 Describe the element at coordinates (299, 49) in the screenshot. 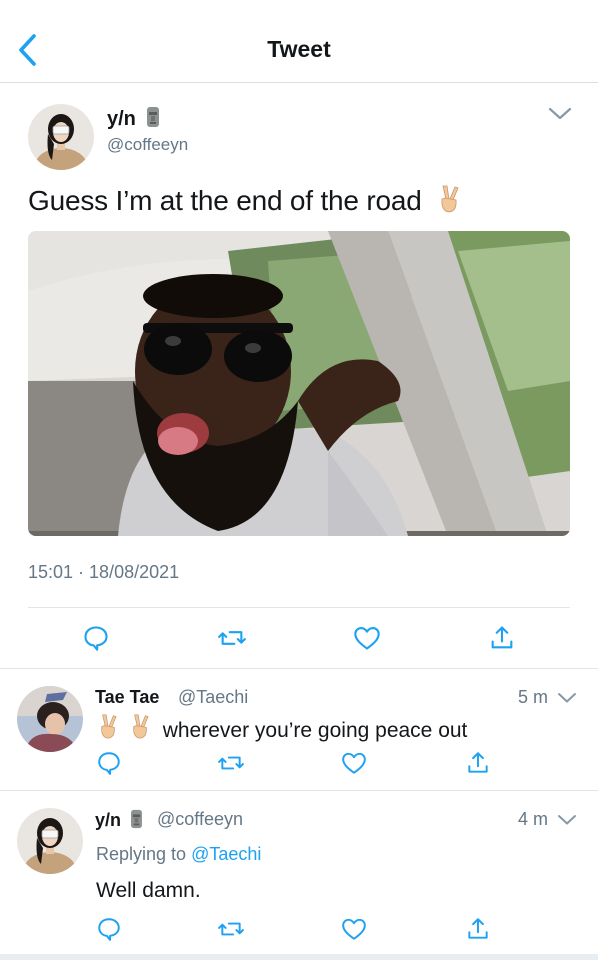

I see `page-title: Tweet` at that location.